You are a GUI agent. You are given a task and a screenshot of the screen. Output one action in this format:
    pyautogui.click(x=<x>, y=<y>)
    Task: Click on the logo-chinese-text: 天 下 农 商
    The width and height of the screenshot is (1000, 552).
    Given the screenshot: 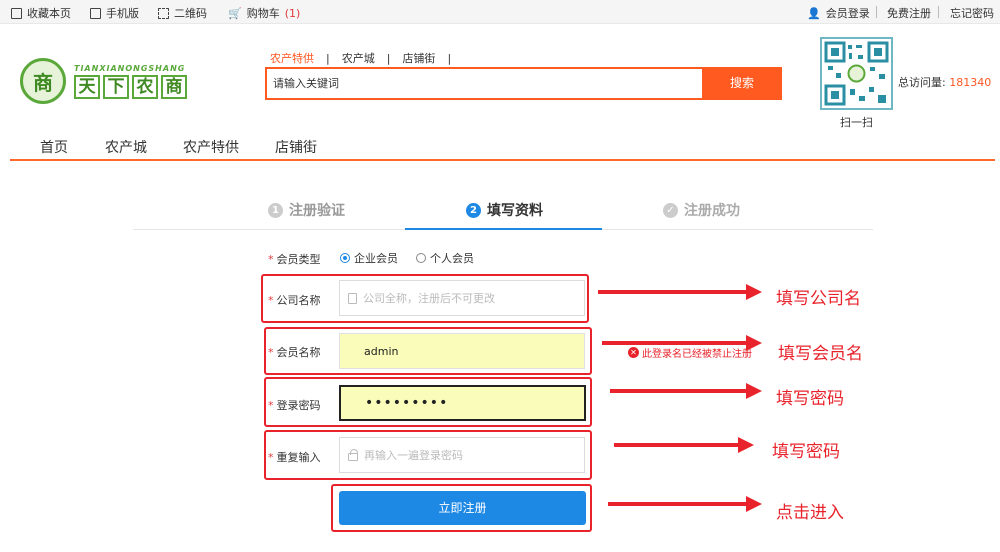 What is the action you would take?
    pyautogui.click(x=130, y=87)
    